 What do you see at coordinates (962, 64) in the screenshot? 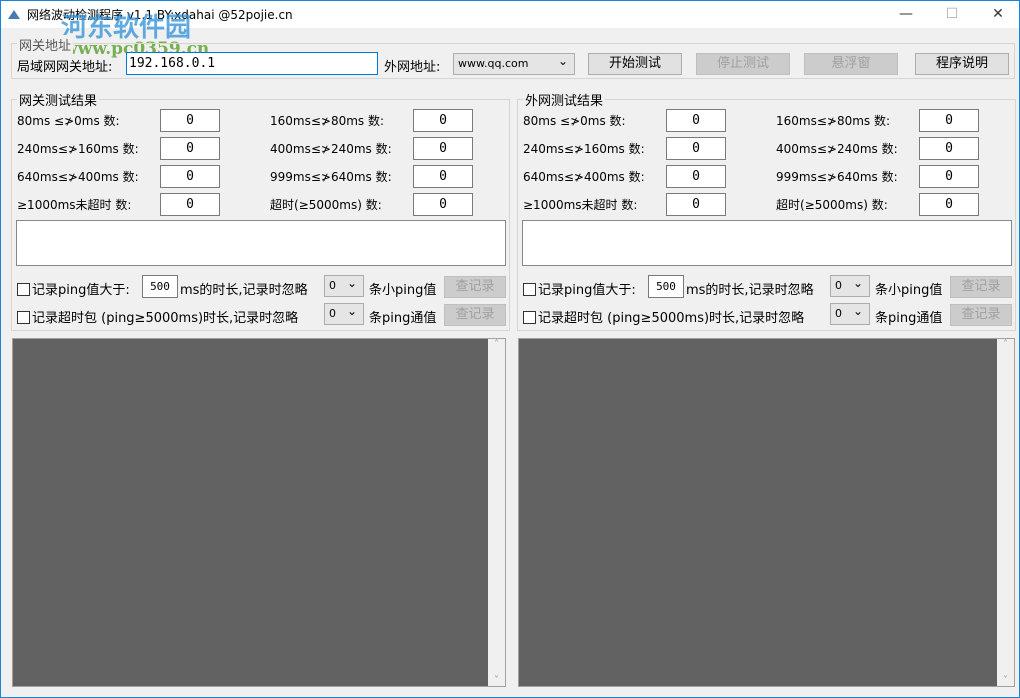
I see `help-button: 程序说明` at bounding box center [962, 64].